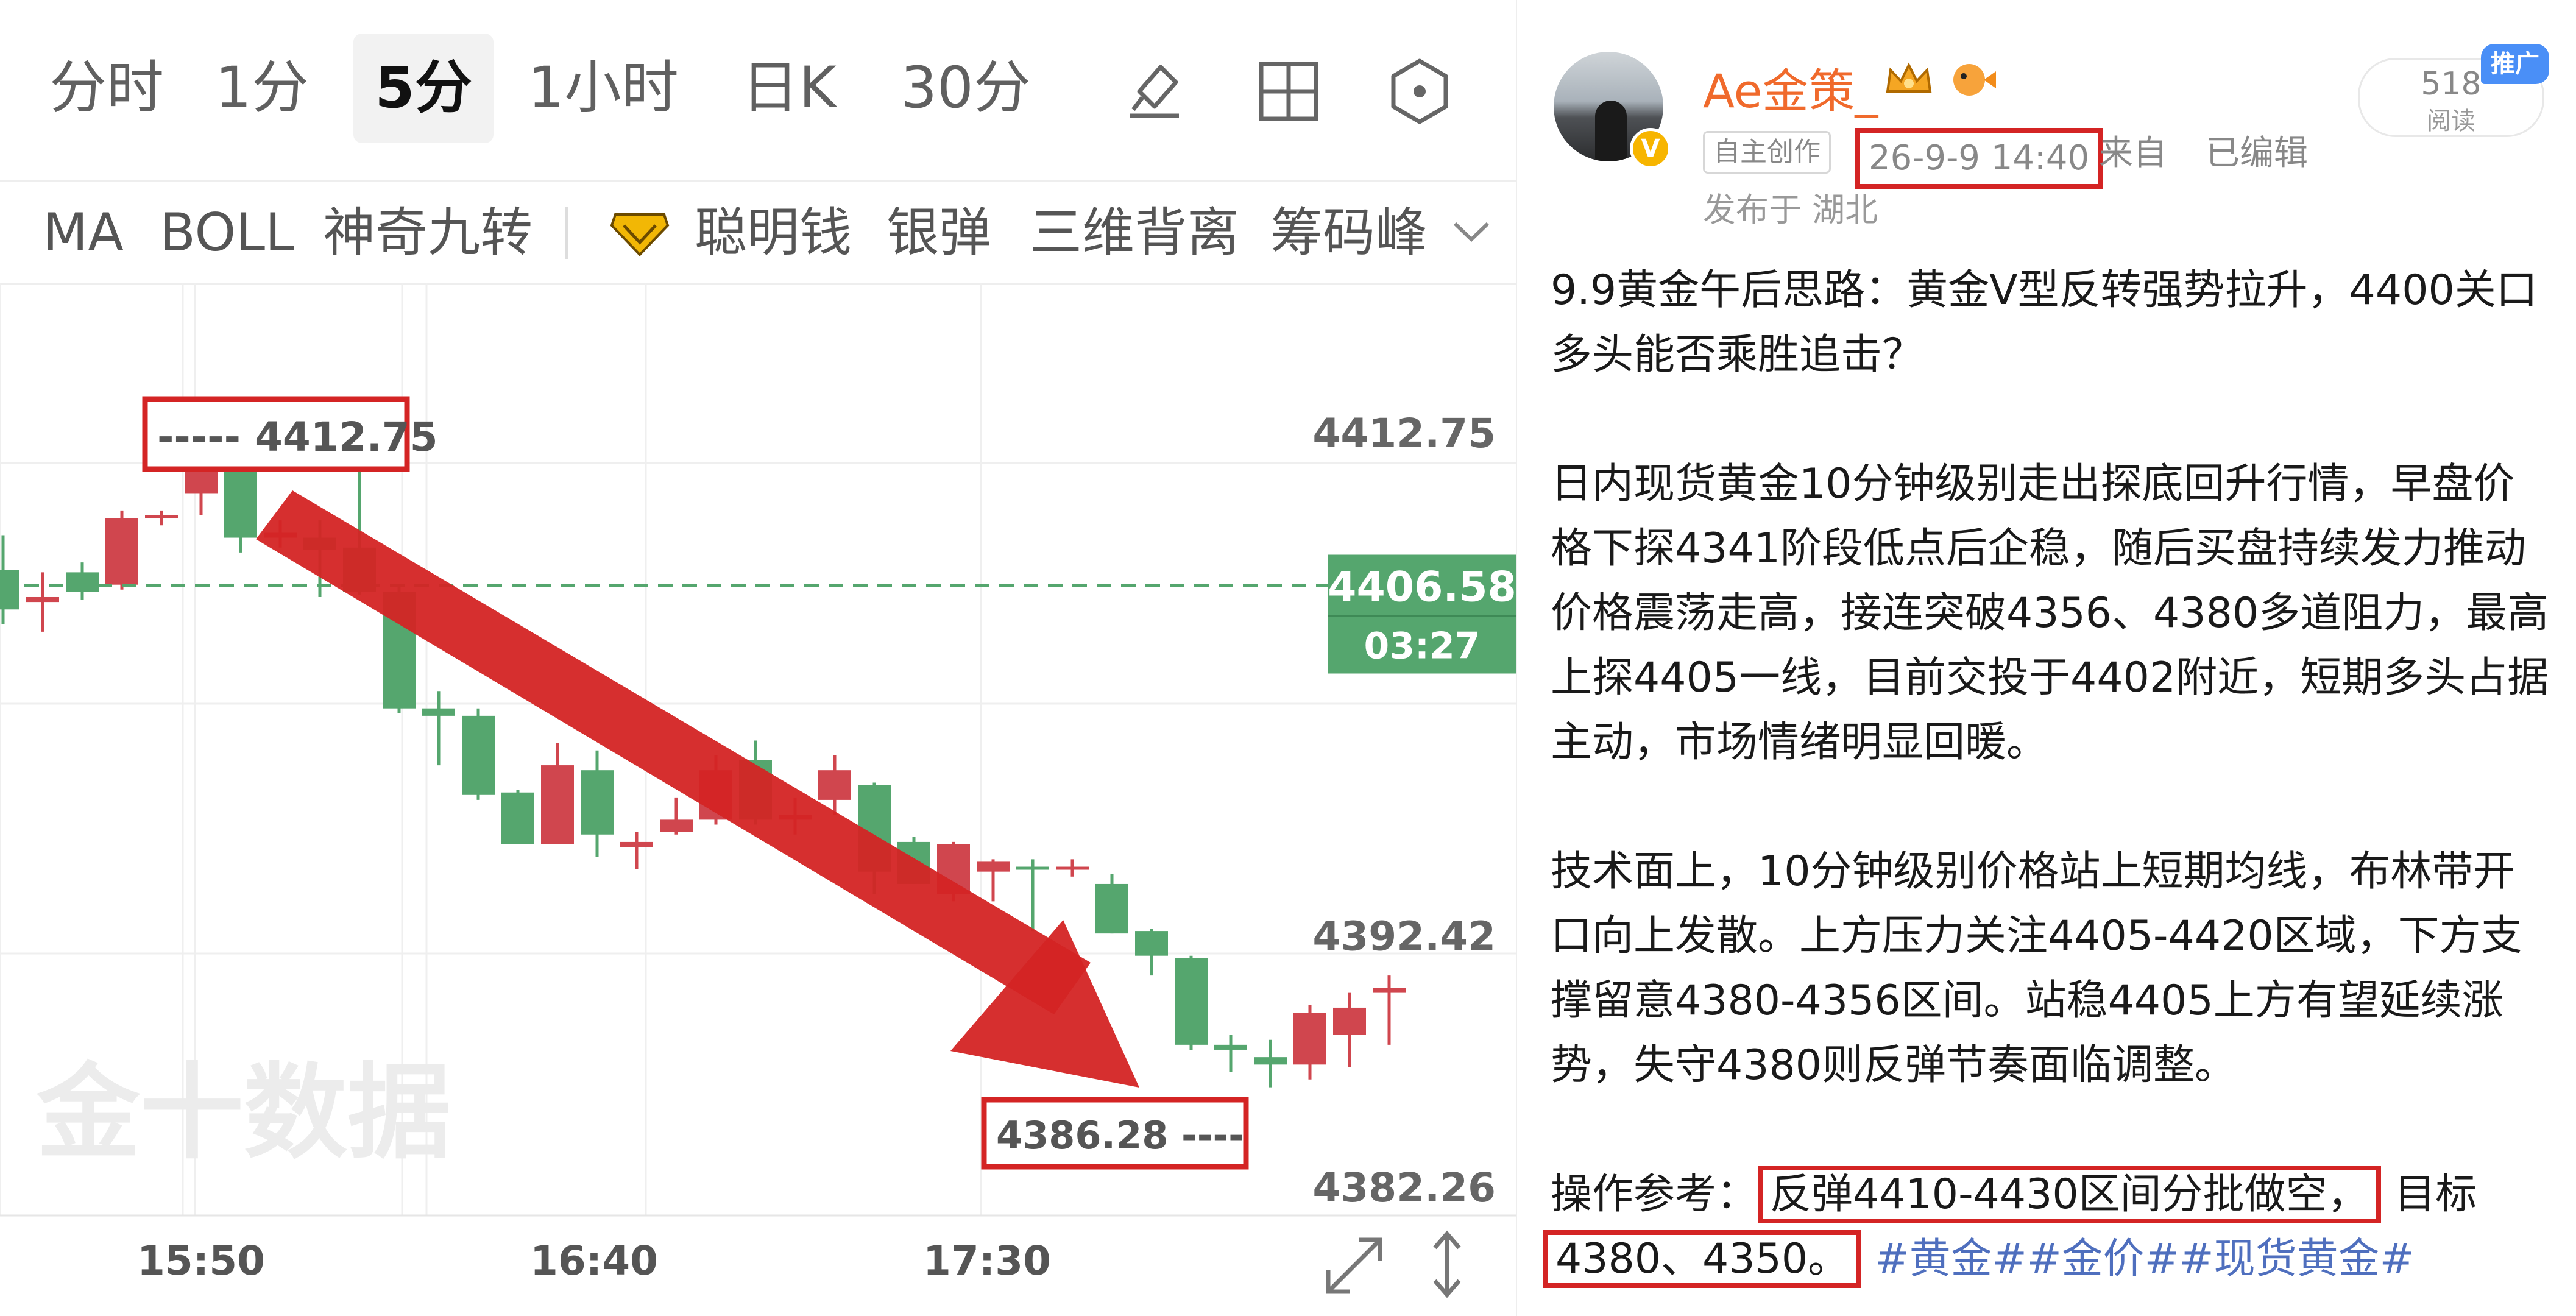  What do you see at coordinates (1767, 152) in the screenshot?
I see `original-tag: 自主创作` at bounding box center [1767, 152].